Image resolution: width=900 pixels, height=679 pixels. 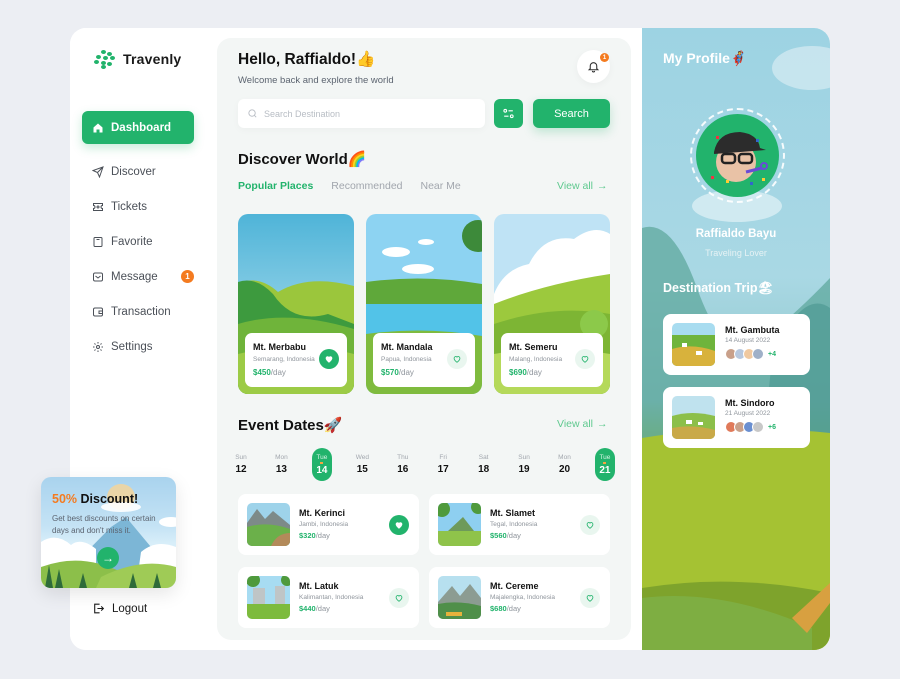 What do you see at coordinates (314, 608) in the screenshot?
I see `event-price: $440/day` at bounding box center [314, 608].